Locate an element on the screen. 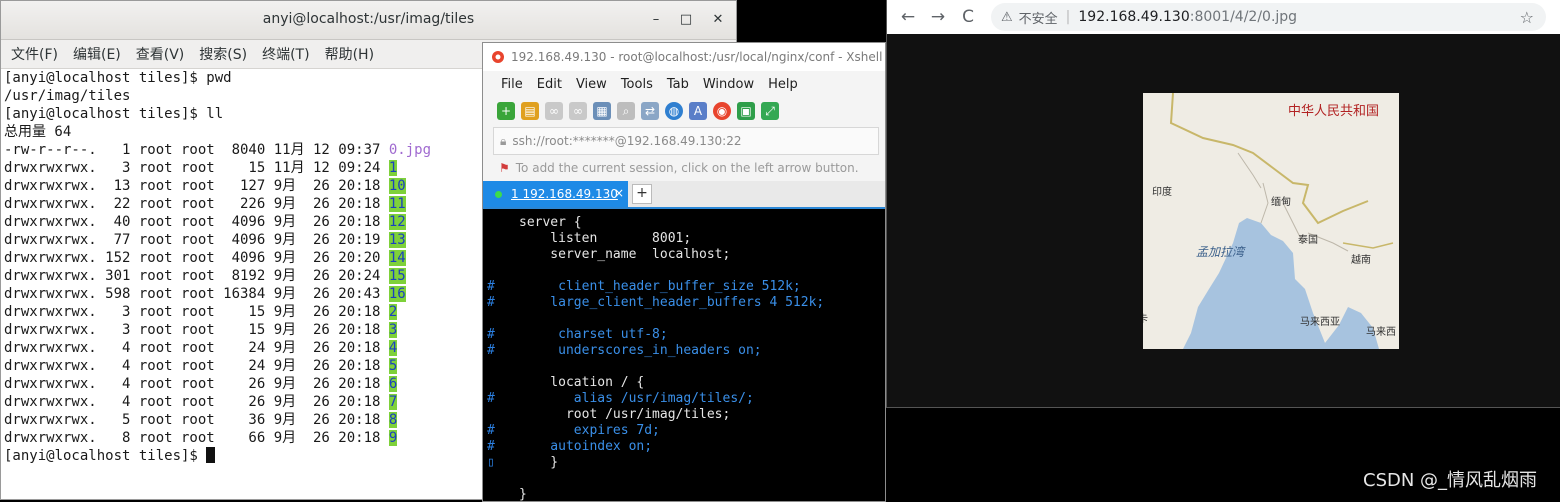  config-line-text: server { is located at coordinates (550, 222).